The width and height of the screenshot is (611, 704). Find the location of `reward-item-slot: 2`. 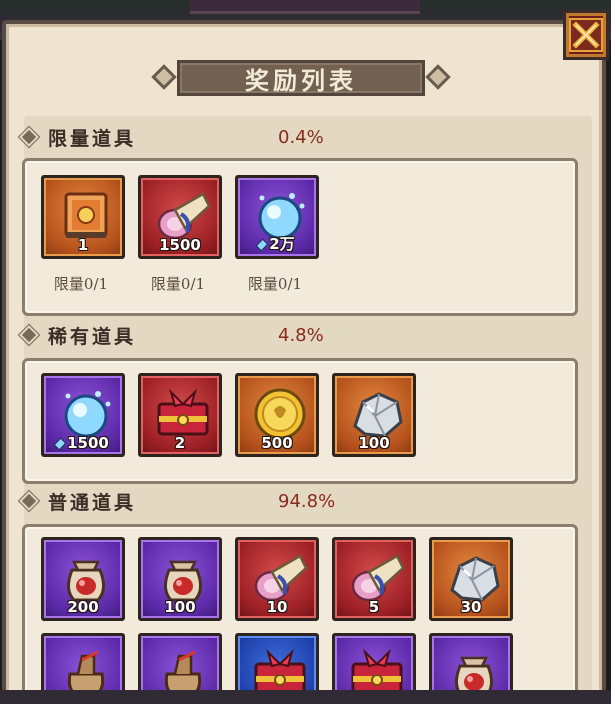

reward-item-slot: 2 is located at coordinates (180, 415).